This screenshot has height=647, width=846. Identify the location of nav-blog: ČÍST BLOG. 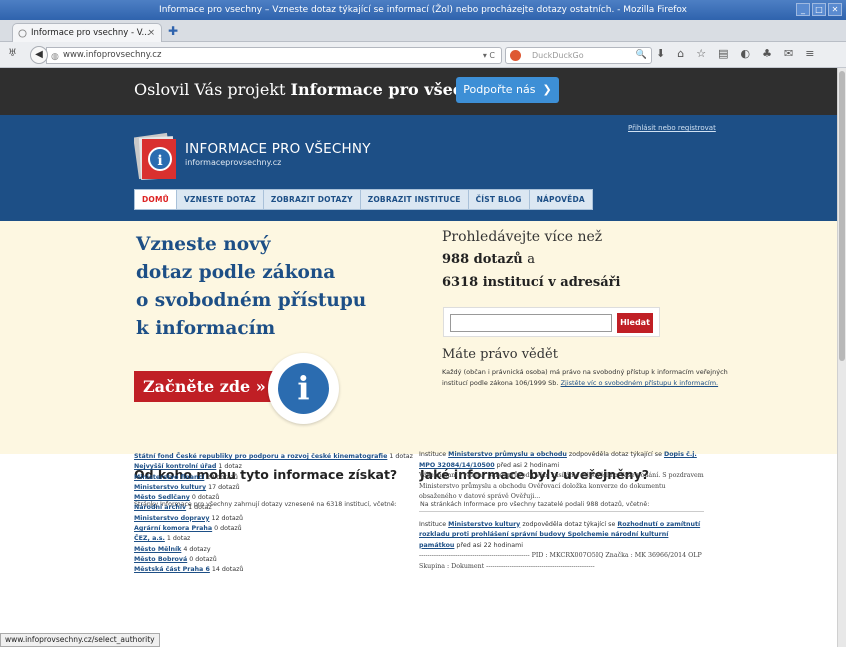
(499, 199).